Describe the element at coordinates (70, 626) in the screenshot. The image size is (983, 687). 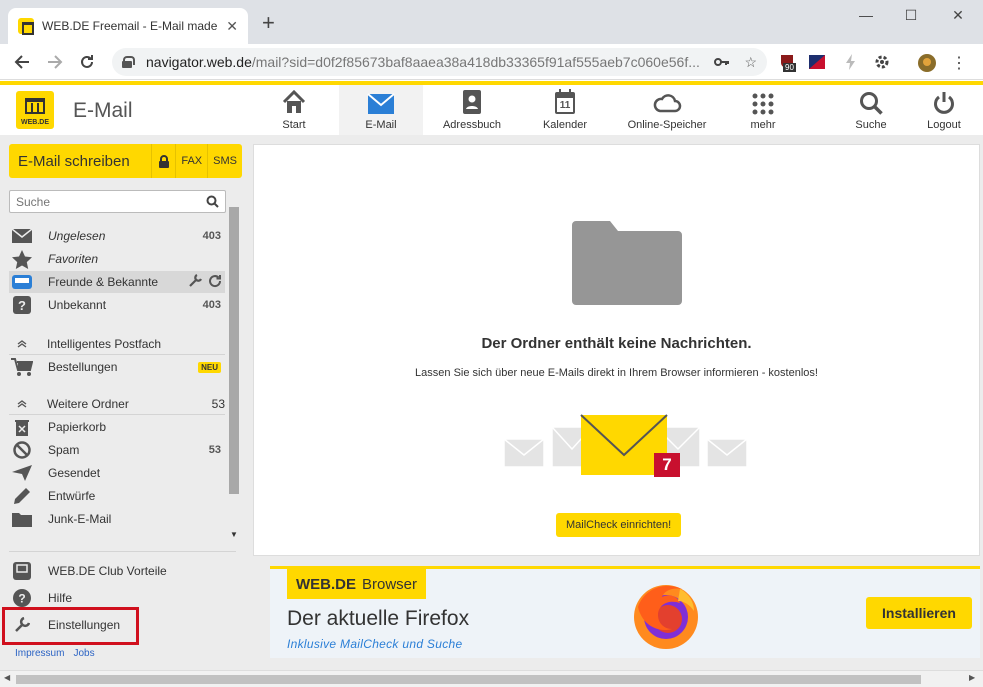
I see `highlight-annotation` at that location.